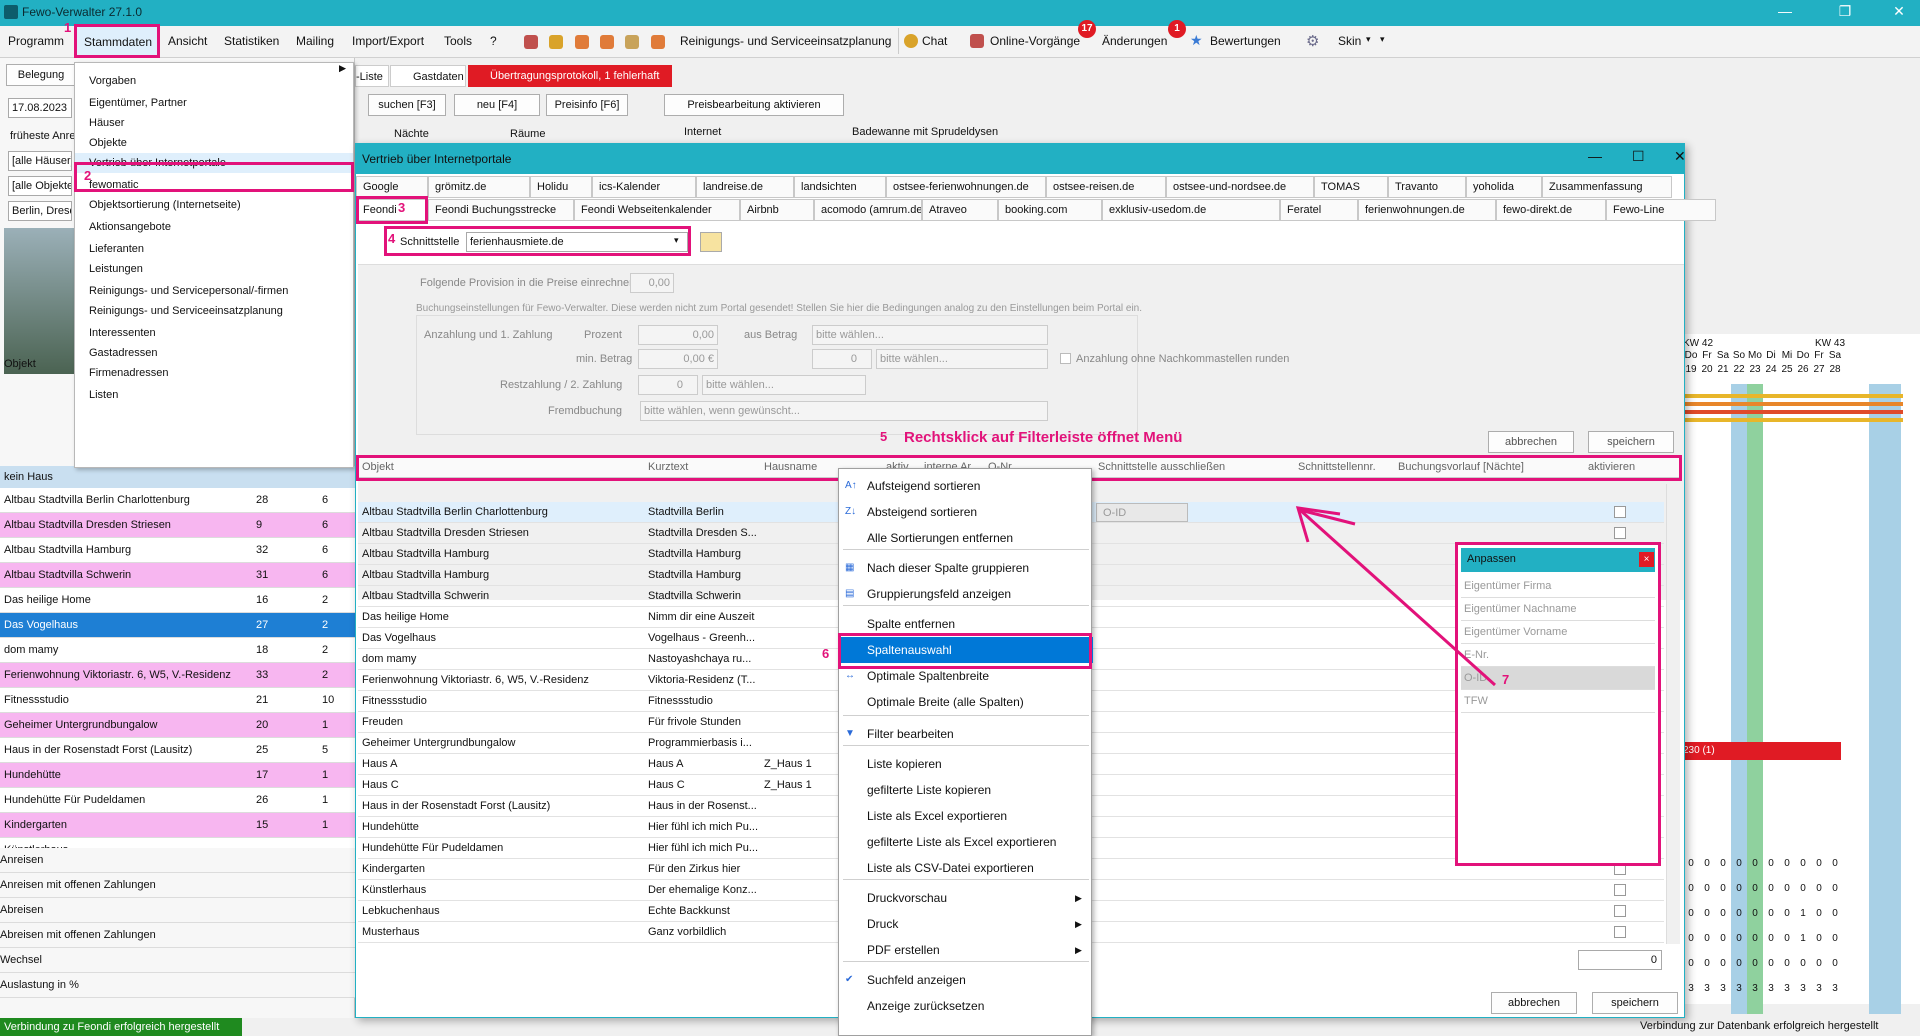 This screenshot has height=1036, width=1920. I want to click on table-row: dom mamy 18 2, so click(177, 650).